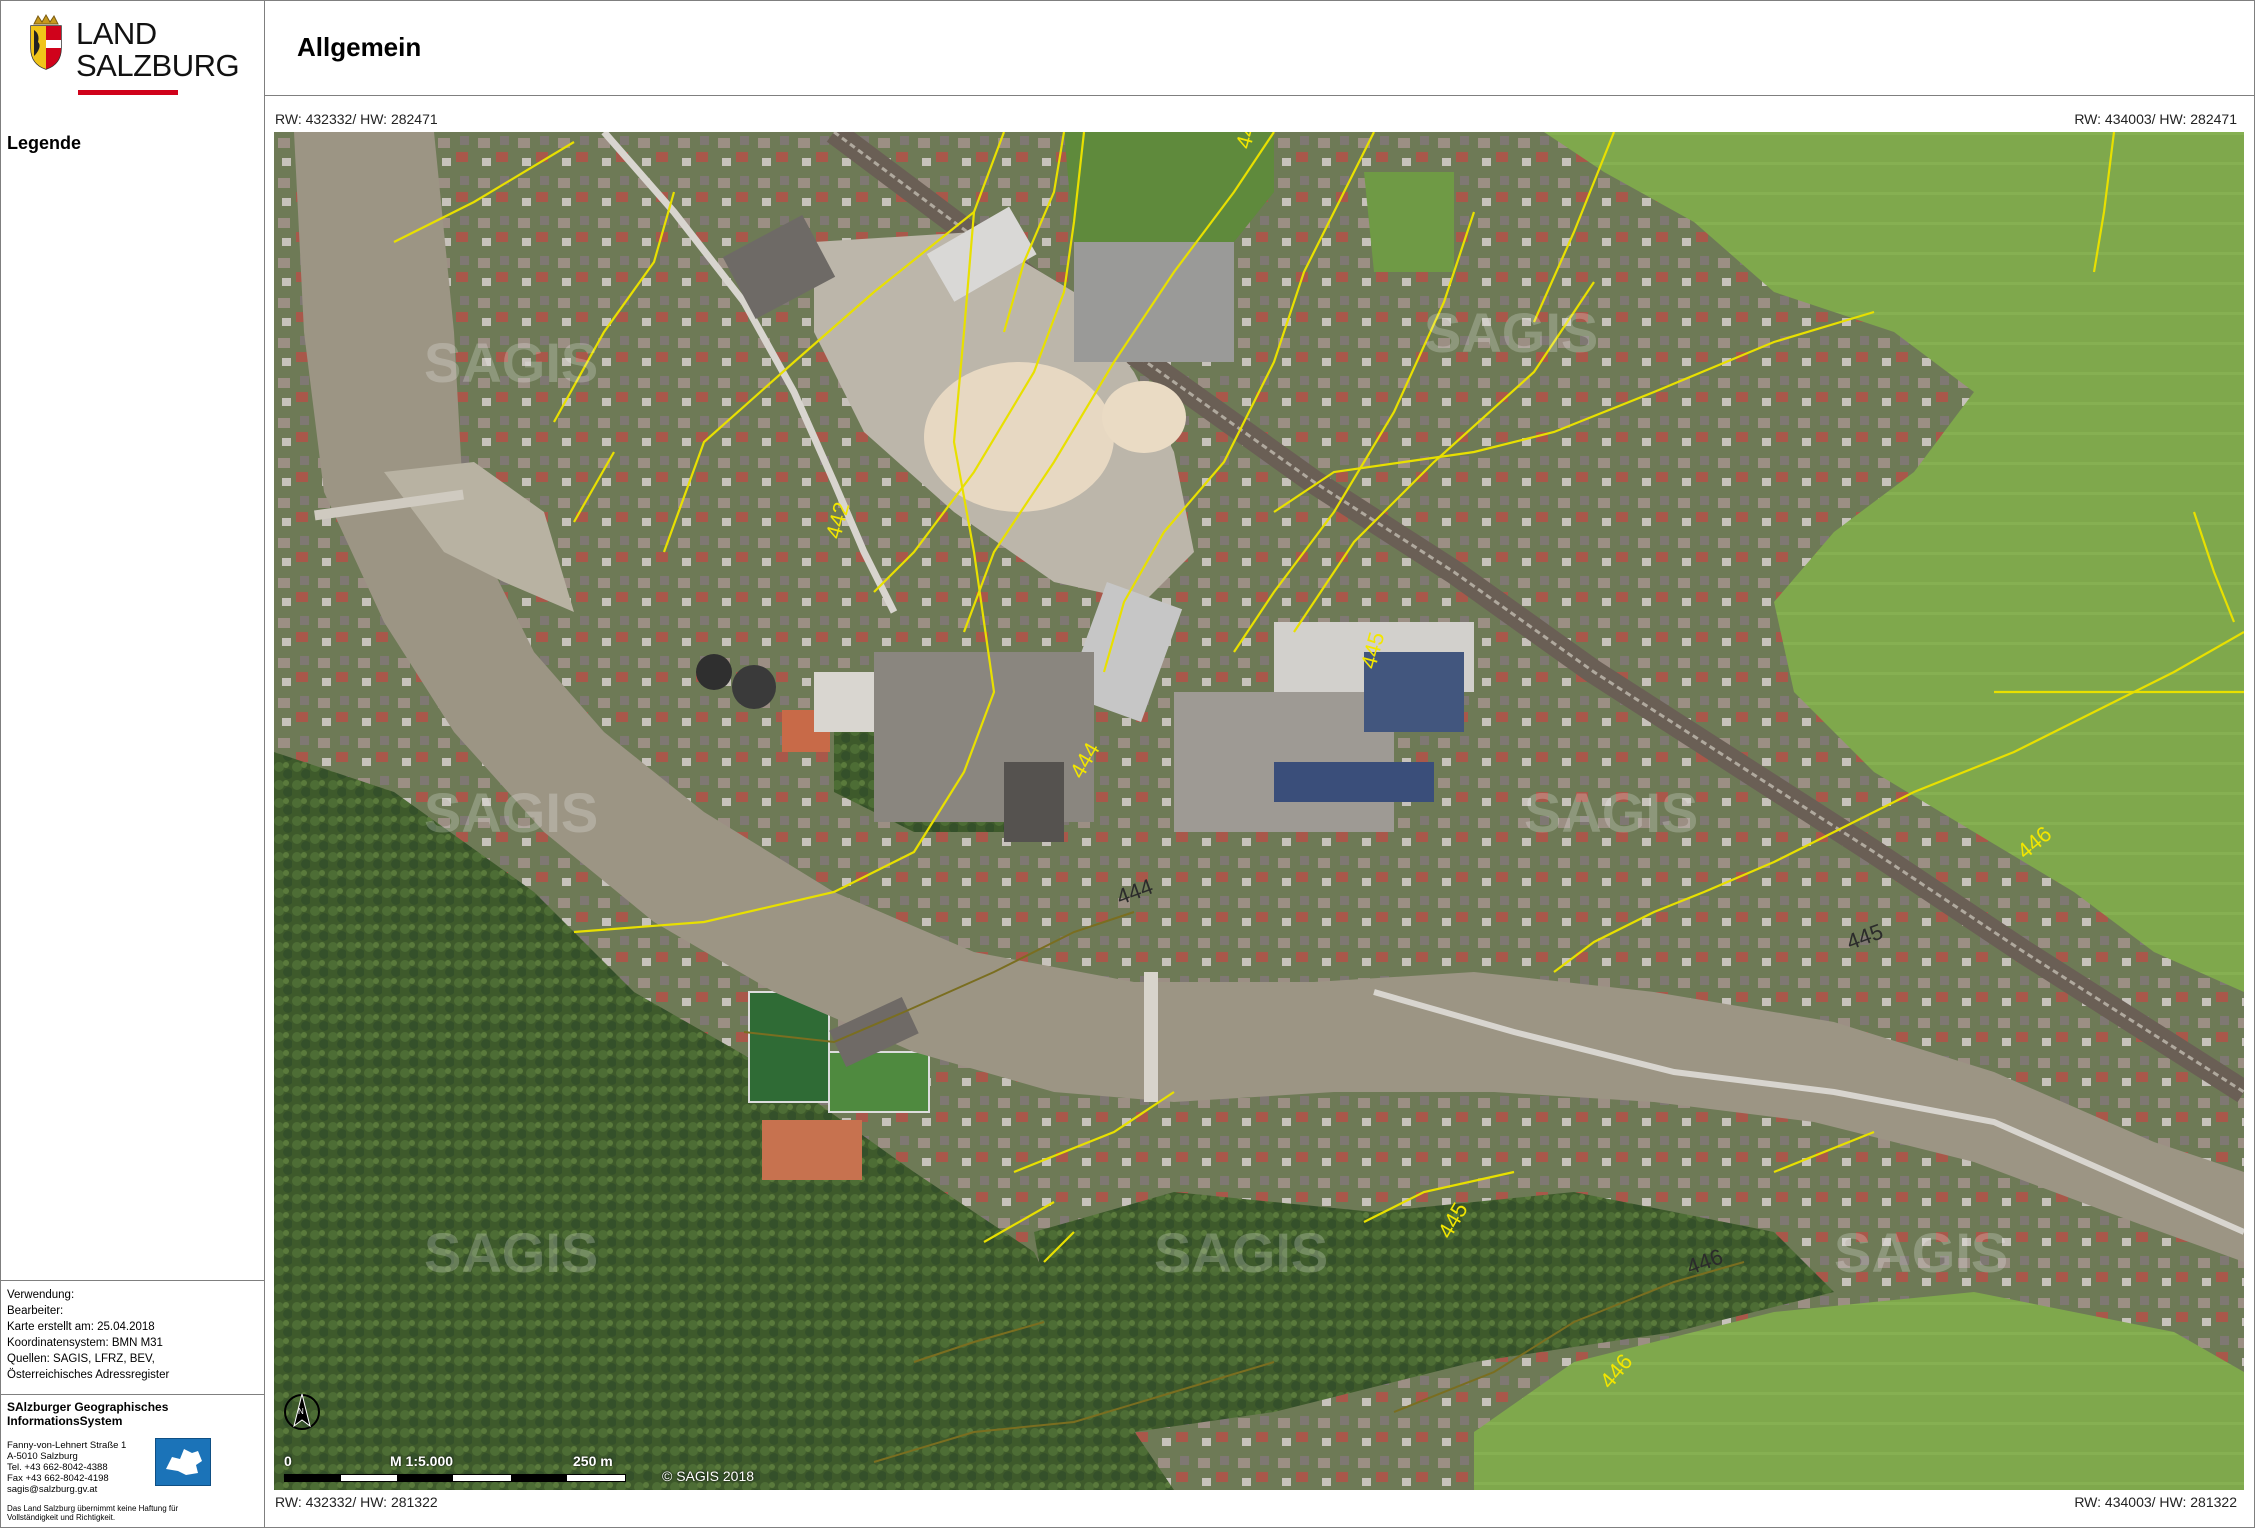 The width and height of the screenshot is (2255, 1528). Describe the element at coordinates (58, 1478) in the screenshot. I see `org-fax: Fax +43 662-8042-4198` at that location.